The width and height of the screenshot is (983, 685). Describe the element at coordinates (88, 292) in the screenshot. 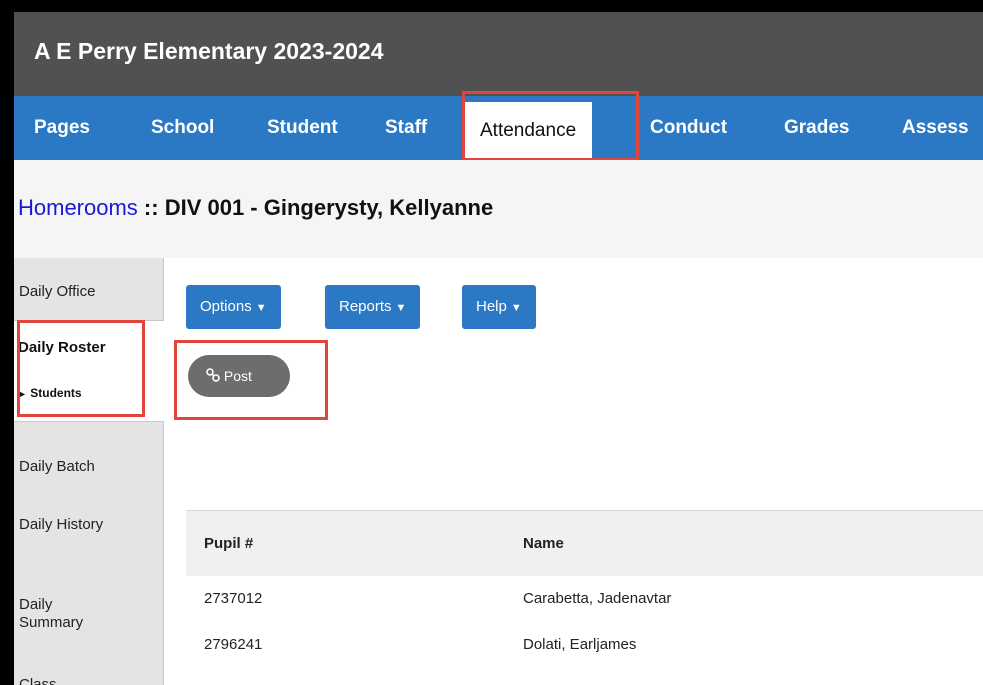

I see `sidebar-item-daily-office: Daily Office` at that location.